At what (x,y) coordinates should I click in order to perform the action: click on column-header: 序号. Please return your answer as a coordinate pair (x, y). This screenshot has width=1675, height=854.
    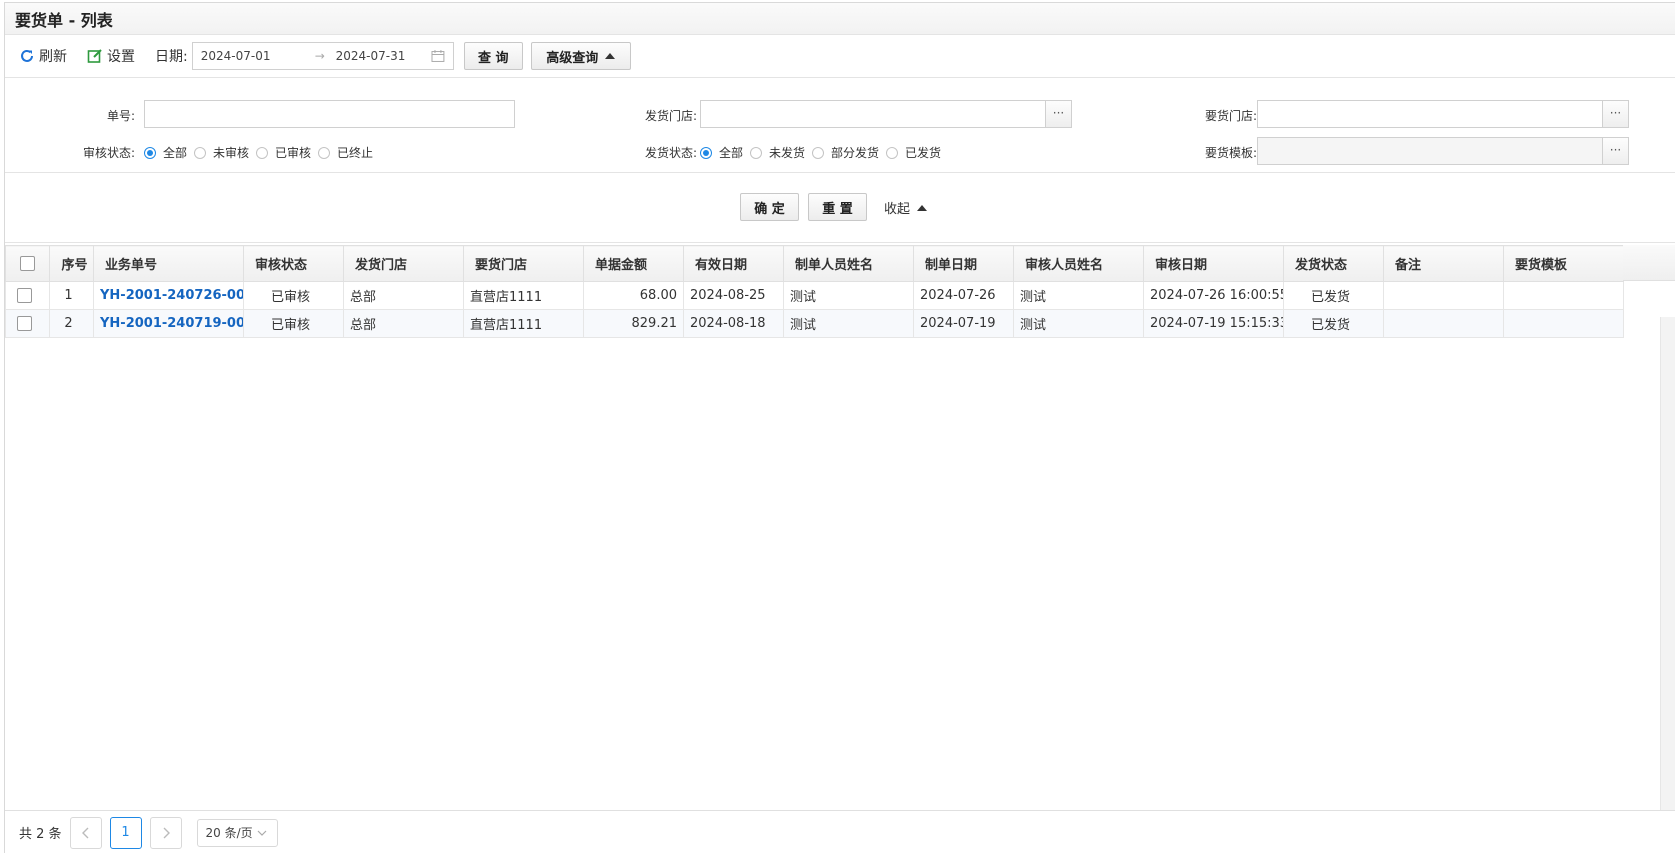
    Looking at the image, I should click on (71, 263).